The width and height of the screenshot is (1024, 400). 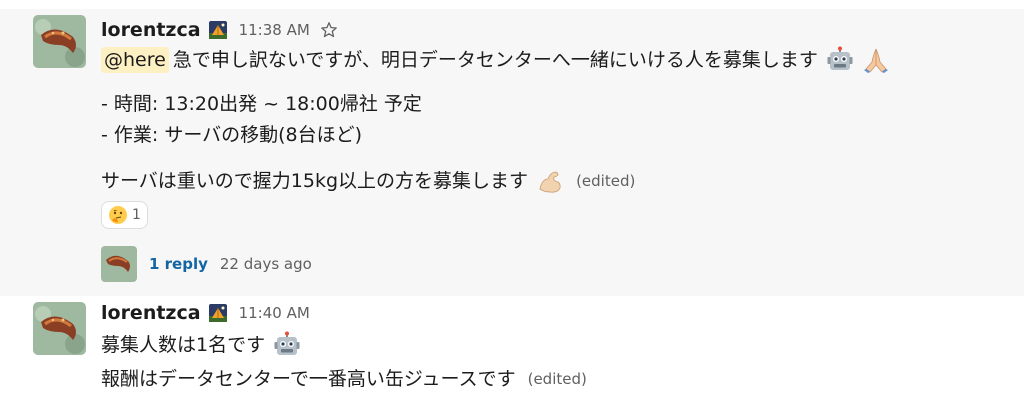 I want to click on message-line: 報酬はデータセンターで一番高い缶ジュースです (edited), so click(x=344, y=379).